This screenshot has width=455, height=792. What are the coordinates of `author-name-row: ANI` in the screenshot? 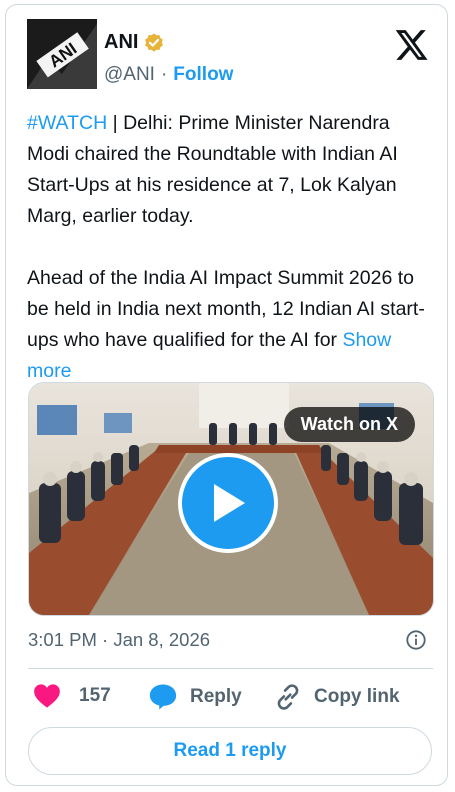 It's located at (134, 42).